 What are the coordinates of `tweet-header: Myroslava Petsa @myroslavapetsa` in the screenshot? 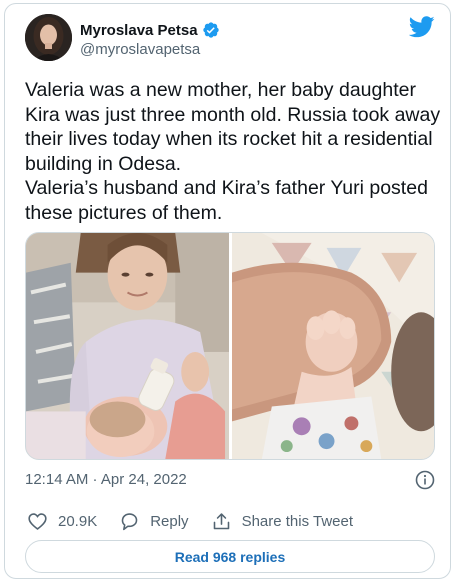 It's located at (230, 38).